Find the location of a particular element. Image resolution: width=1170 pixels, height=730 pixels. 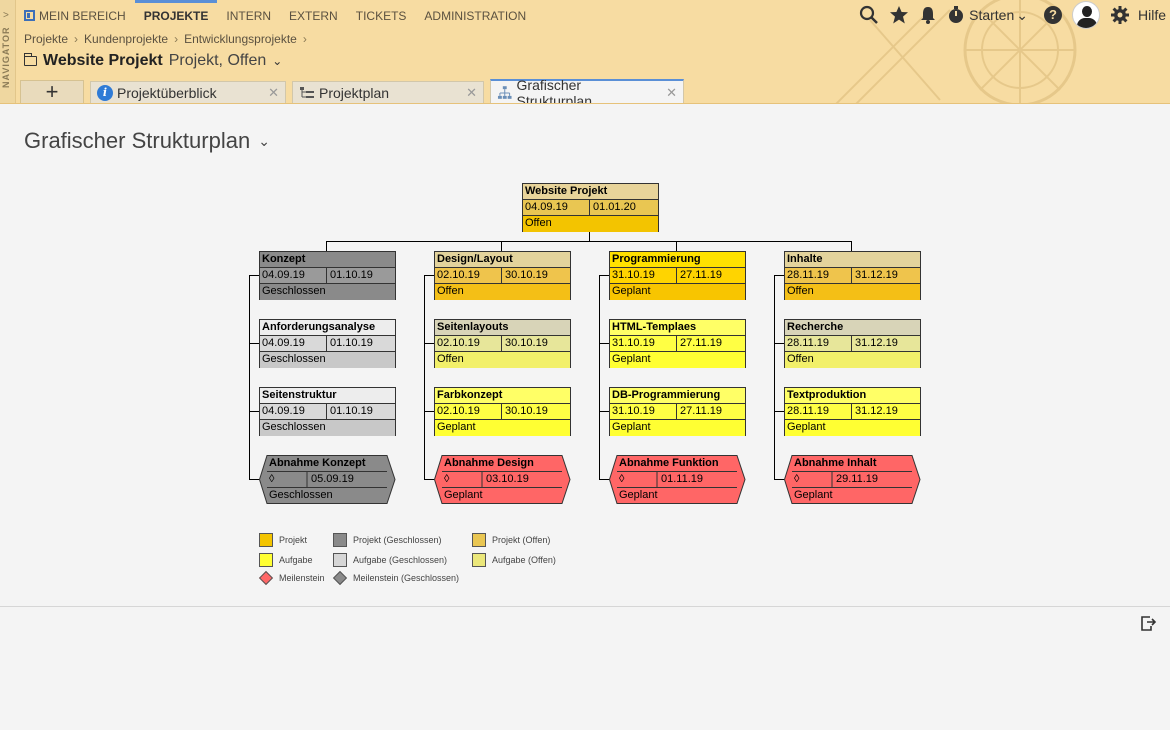

project-title-row: Website Projekt Projekt, Offen ⌄ is located at coordinates (153, 61).